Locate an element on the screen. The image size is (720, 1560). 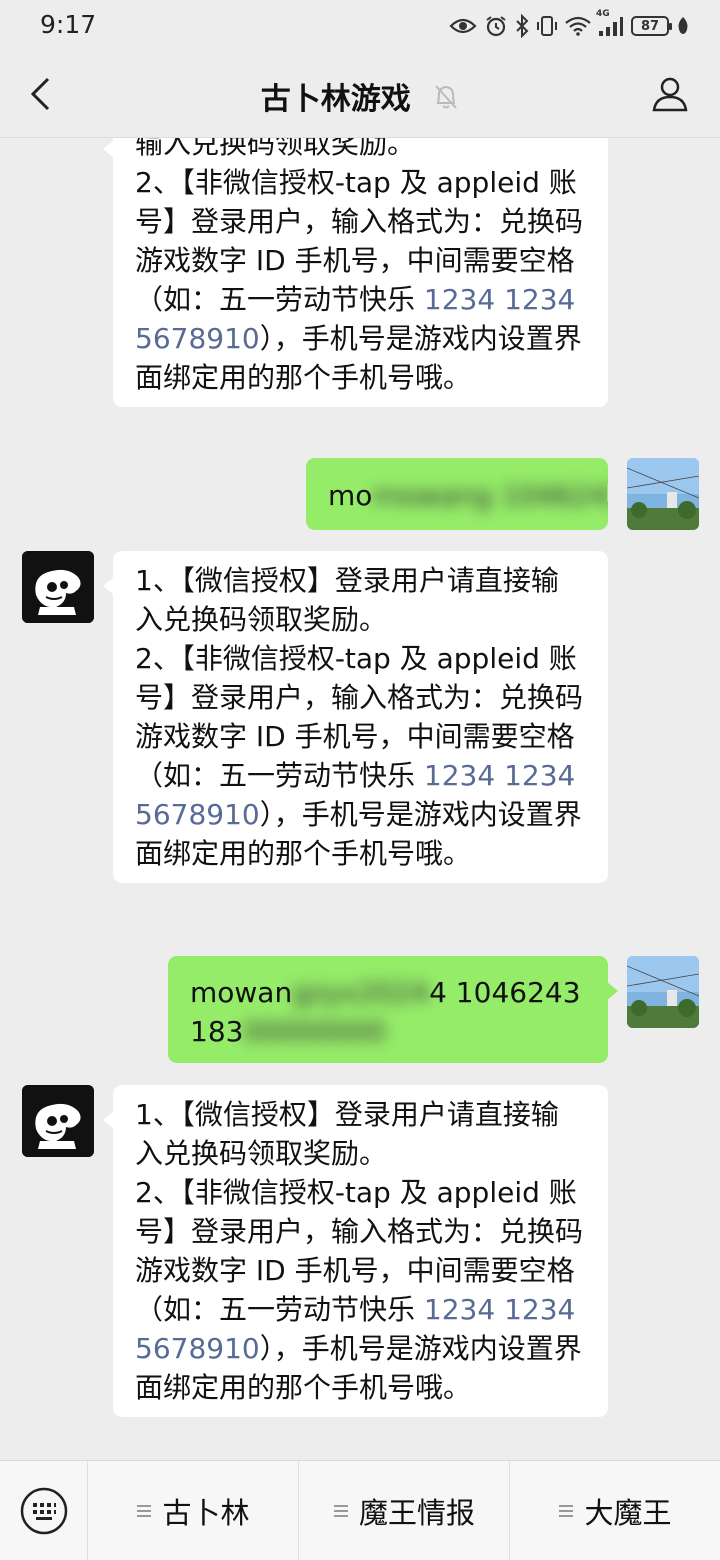
menu-item-big-demon: 大魔王 is located at coordinates (615, 1510).